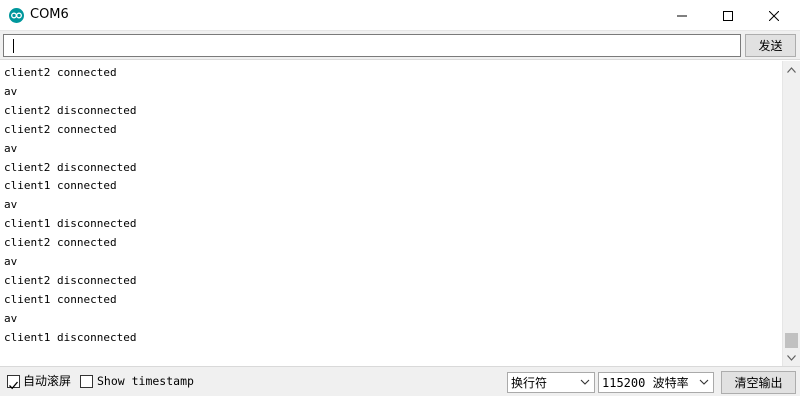 Image resolution: width=800 pixels, height=396 pixels. I want to click on line-ending-select: 换行符, so click(551, 382).